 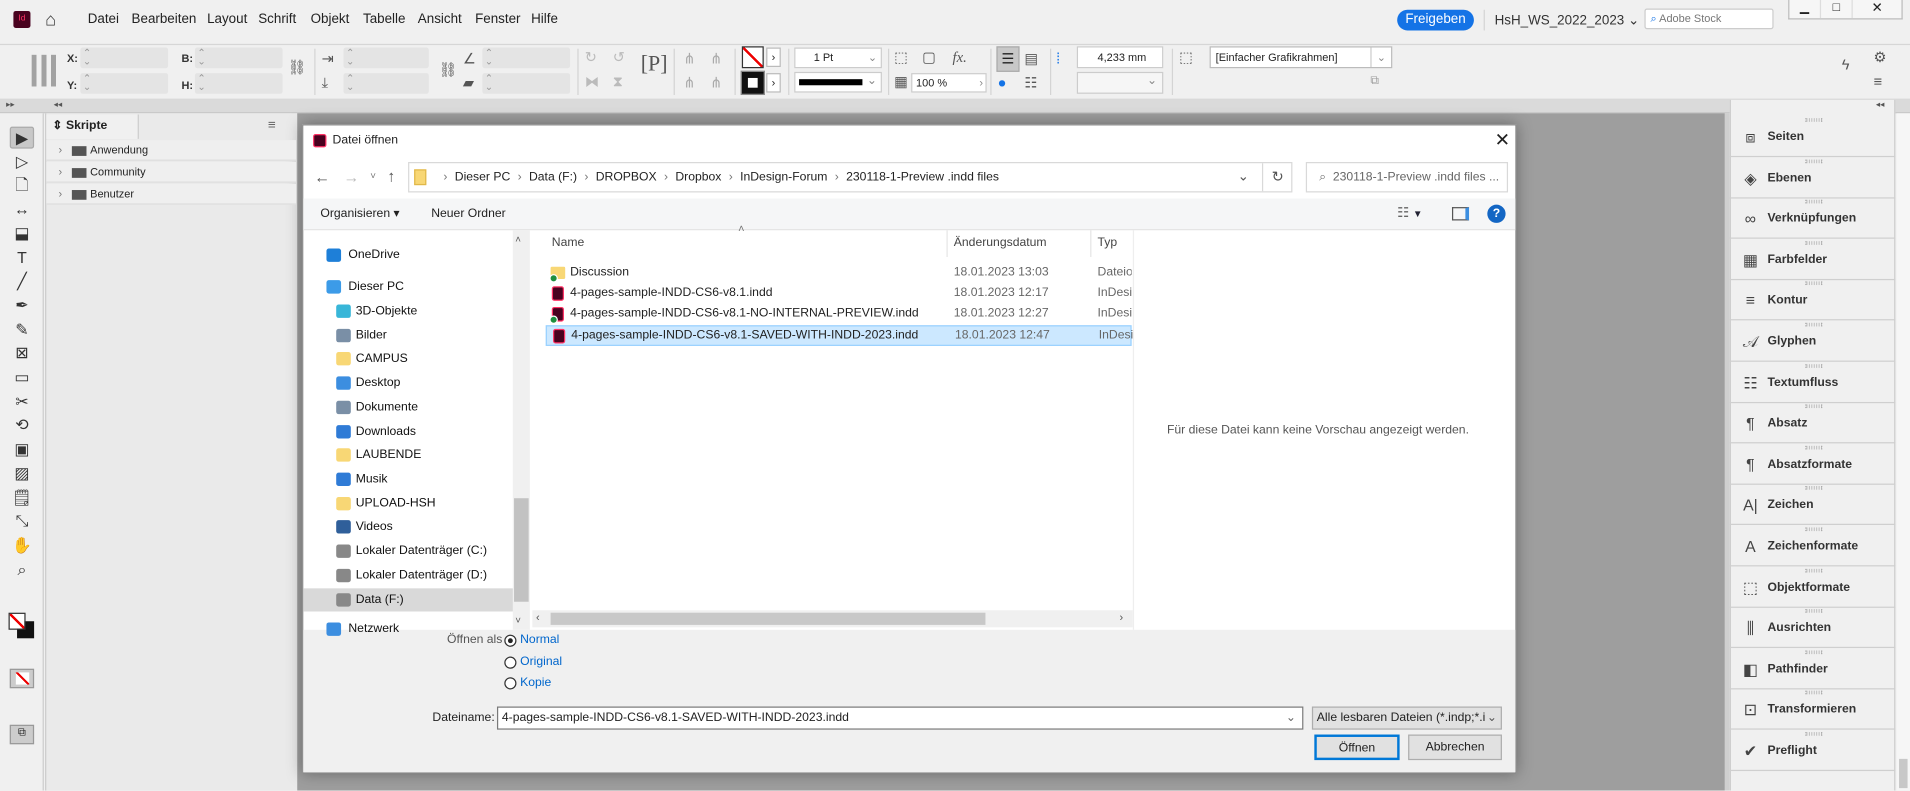 I want to click on panel-verknüpfungen: ∞ Verknüpfungen, so click(x=1812, y=218).